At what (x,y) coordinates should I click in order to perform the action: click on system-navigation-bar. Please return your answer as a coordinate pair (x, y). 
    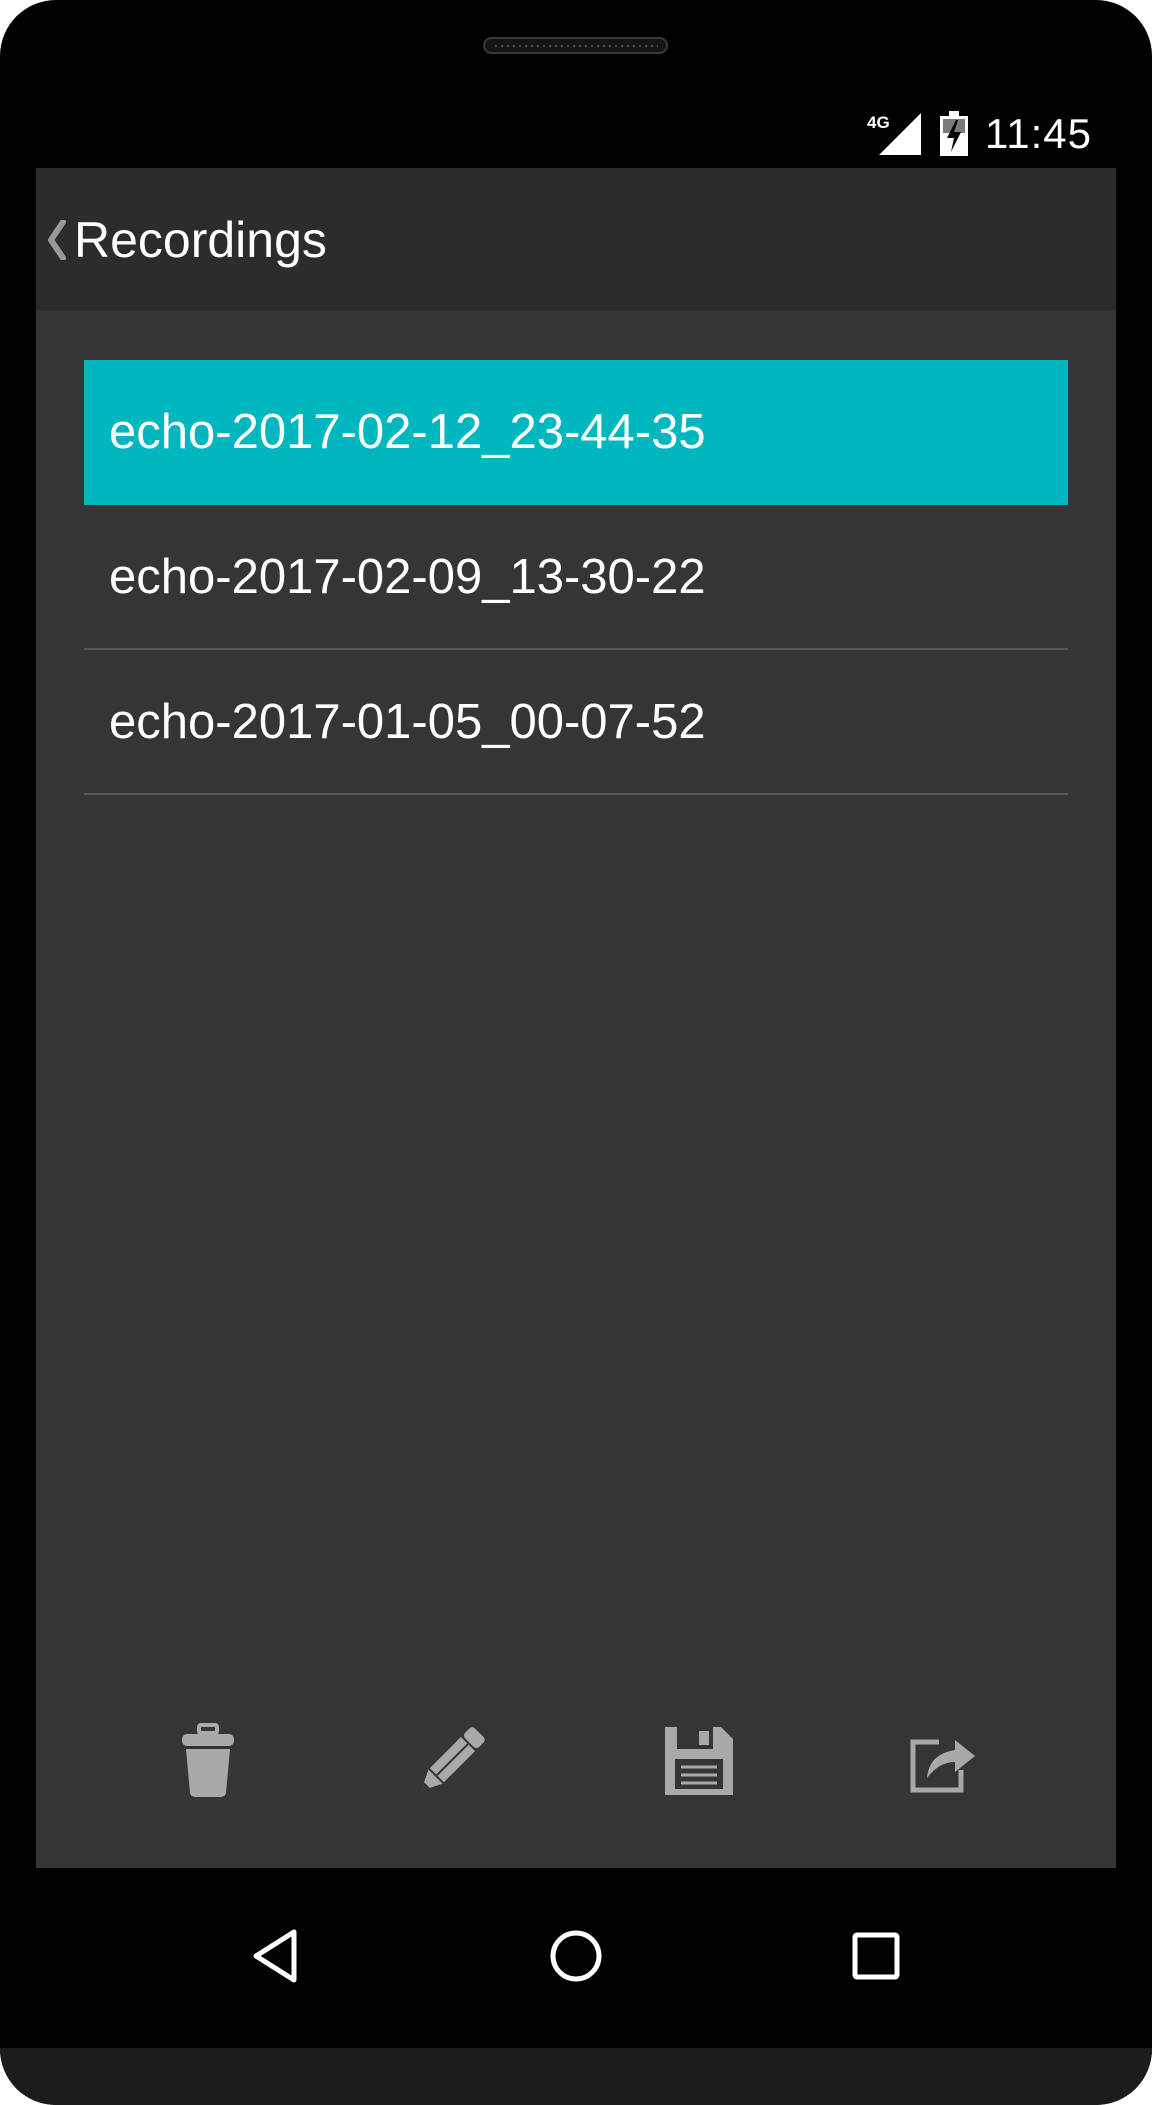
    Looking at the image, I should click on (576, 1958).